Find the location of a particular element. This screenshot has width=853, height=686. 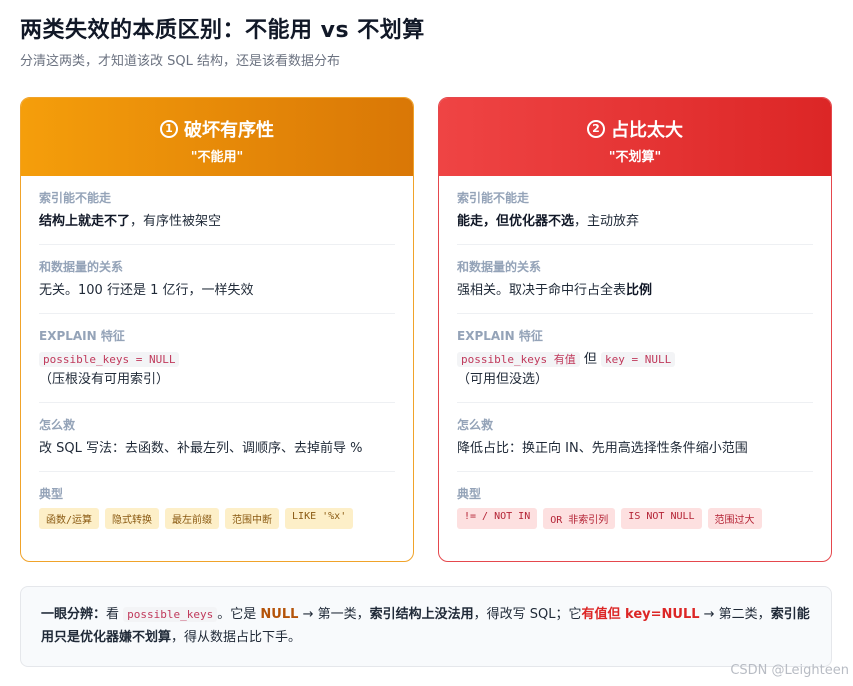

code-snippet: key = NULL is located at coordinates (638, 359).